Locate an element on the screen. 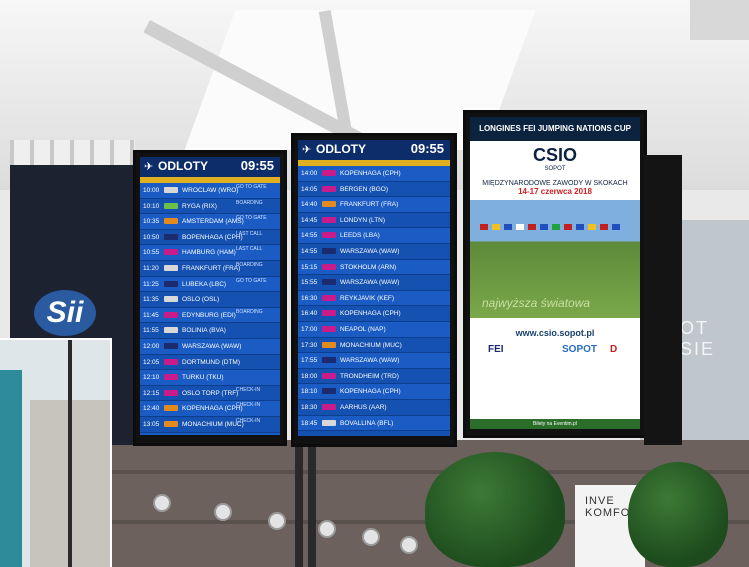 The width and height of the screenshot is (749, 567). flight-destination: STOKHOLM (ARN) is located at coordinates (368, 267).